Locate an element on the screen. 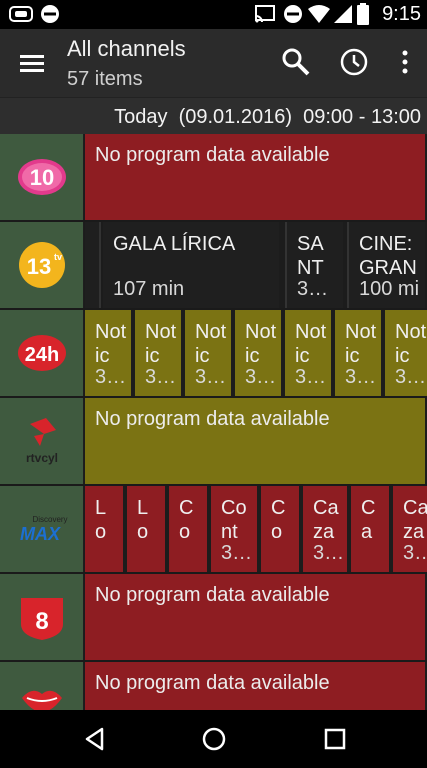 This screenshot has height=768, width=427. program-title: Cont is located at coordinates (234, 520).